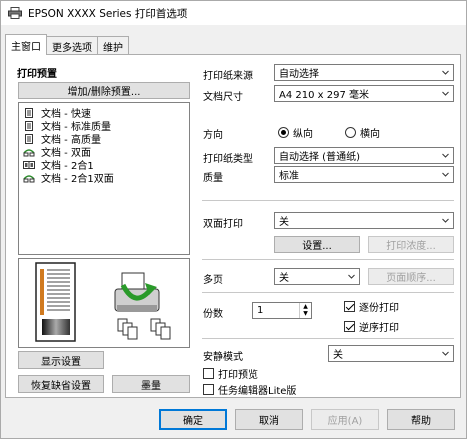  I want to click on multi-page-value: 关, so click(284, 278).